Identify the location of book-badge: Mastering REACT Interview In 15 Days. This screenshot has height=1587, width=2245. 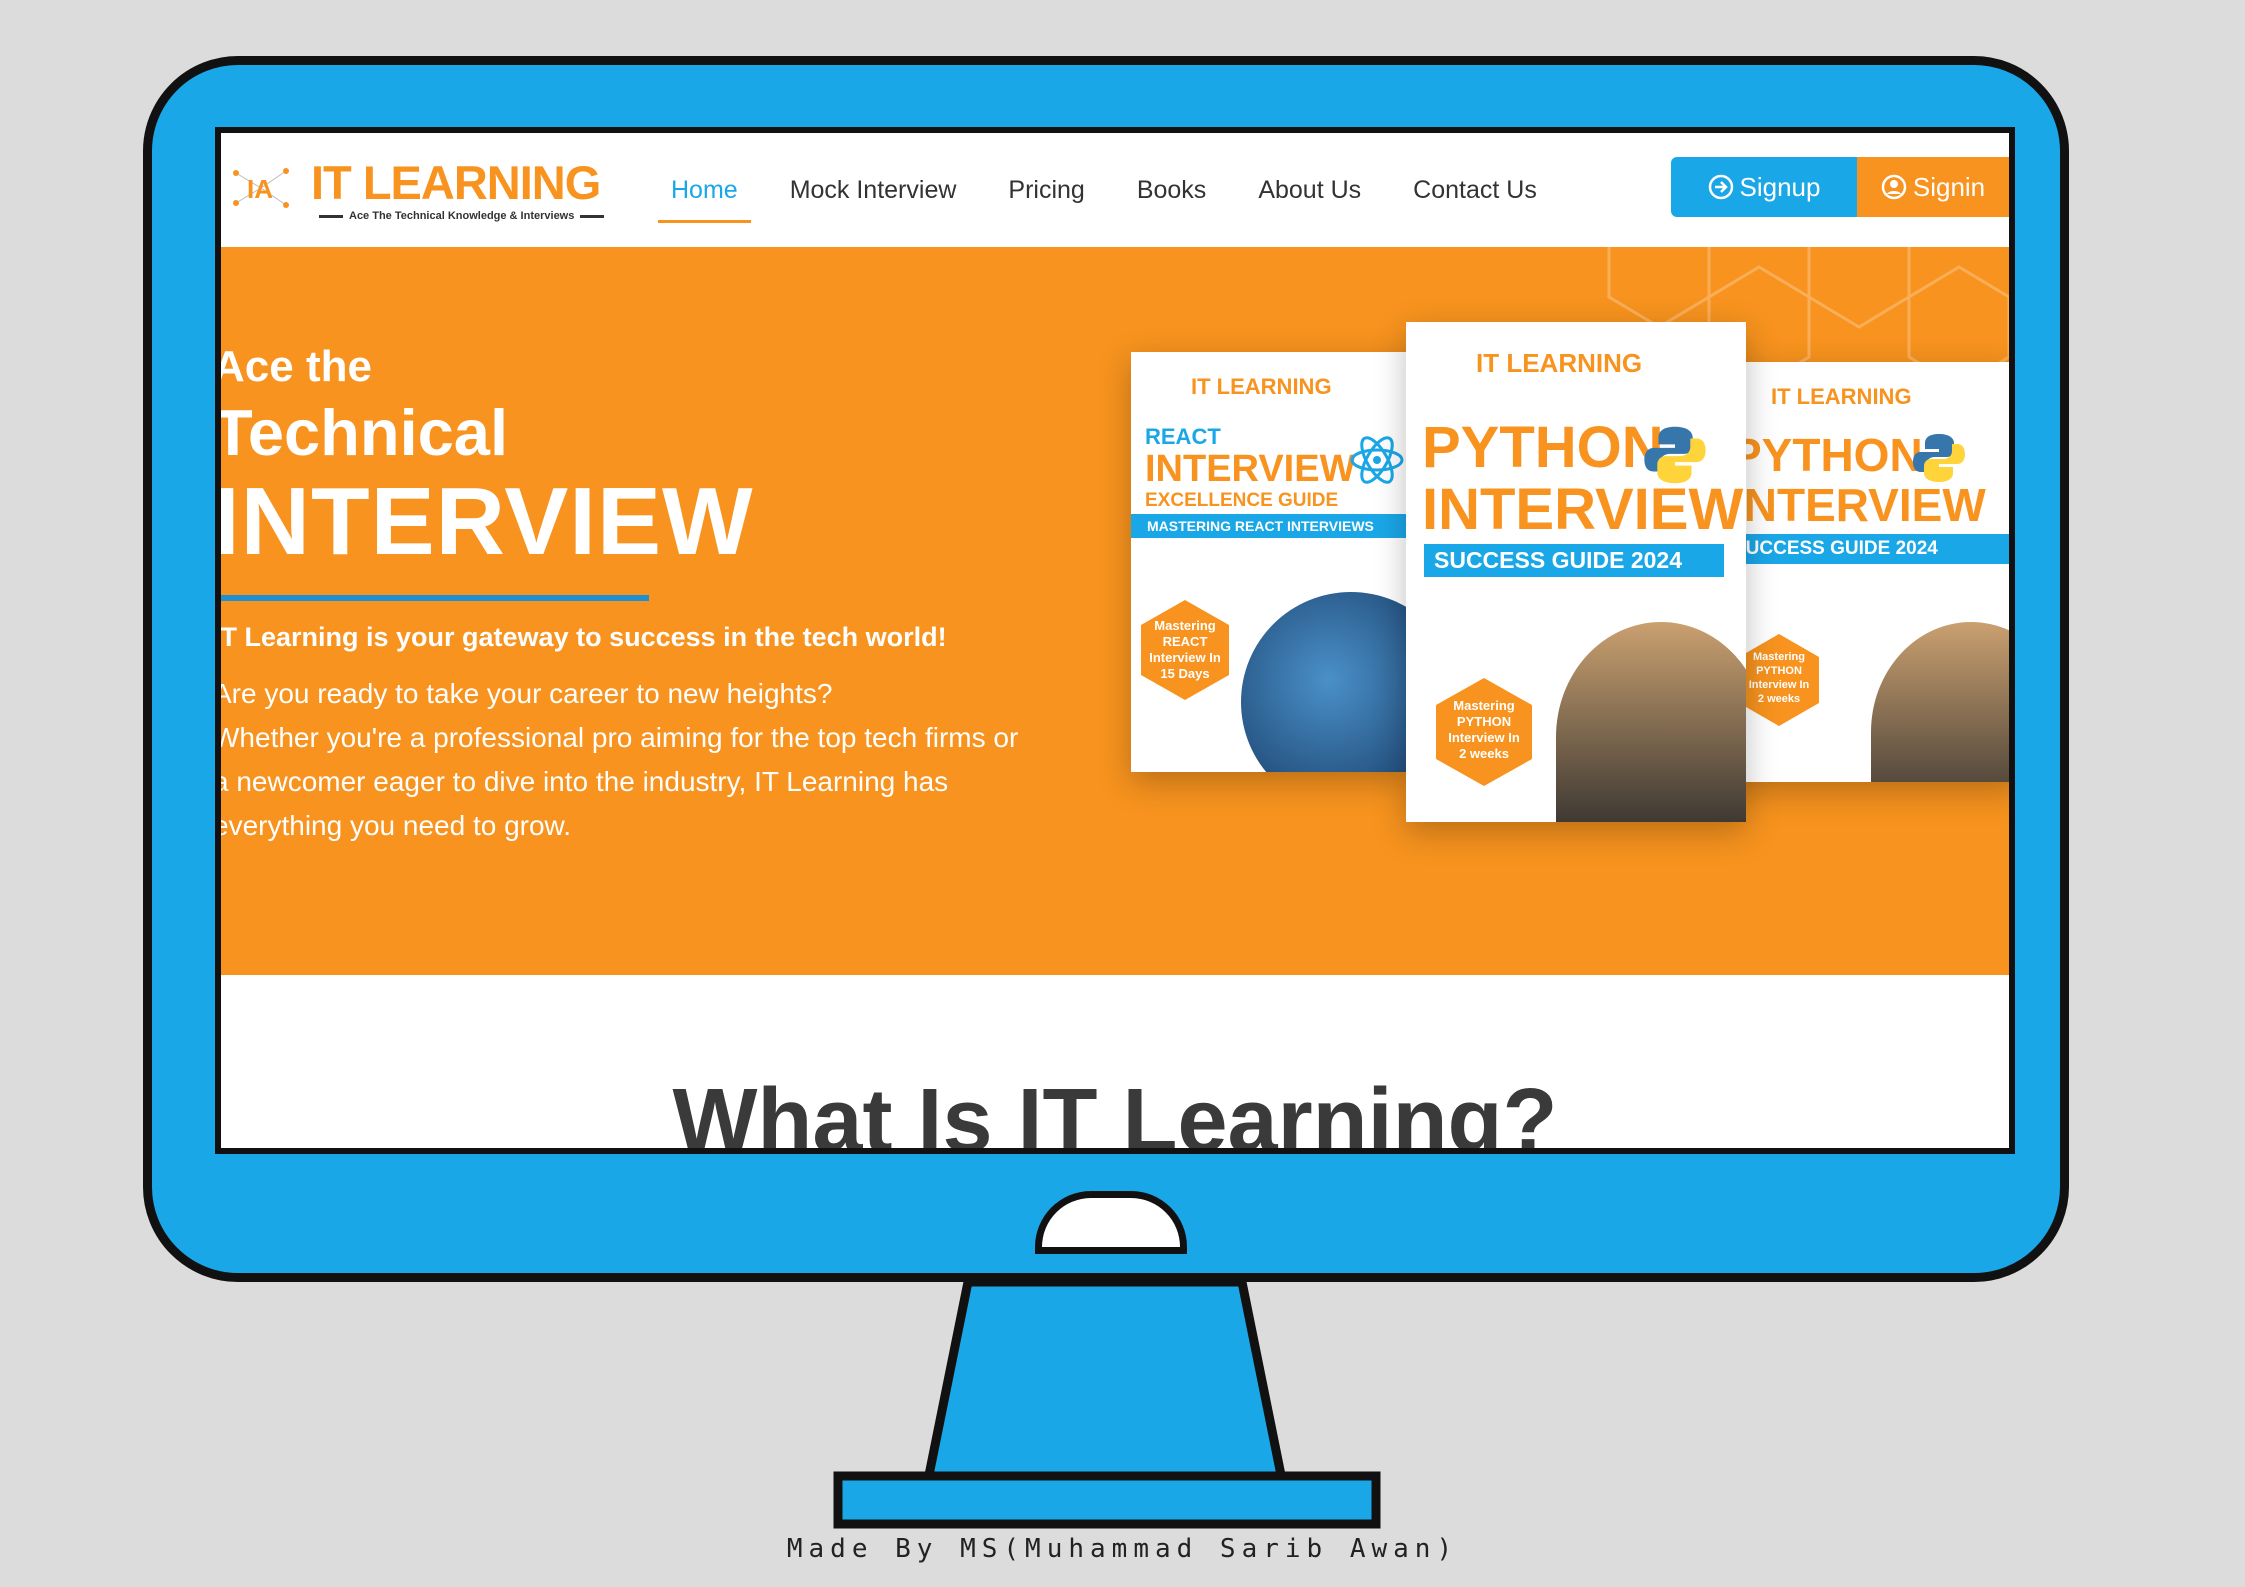
(1185, 650).